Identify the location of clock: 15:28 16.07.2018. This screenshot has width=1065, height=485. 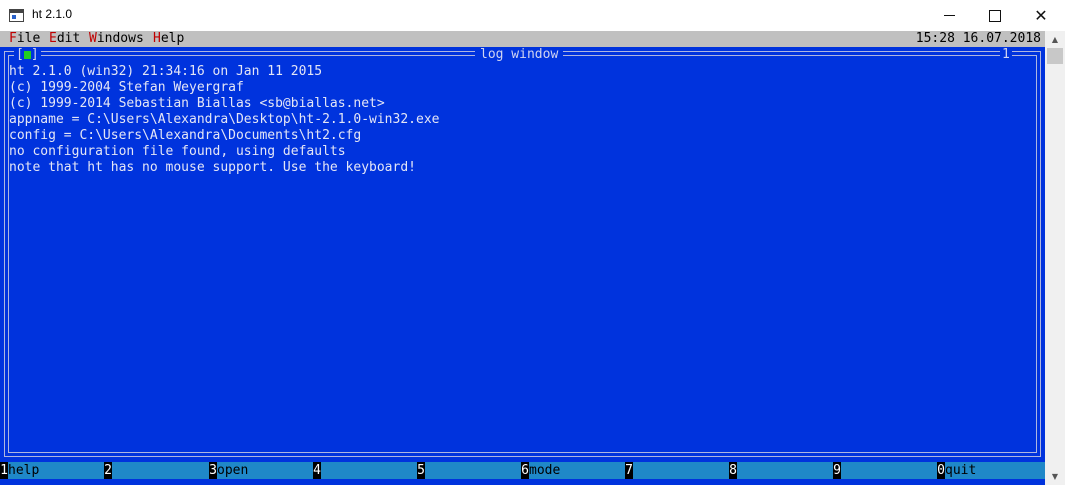
(978, 38).